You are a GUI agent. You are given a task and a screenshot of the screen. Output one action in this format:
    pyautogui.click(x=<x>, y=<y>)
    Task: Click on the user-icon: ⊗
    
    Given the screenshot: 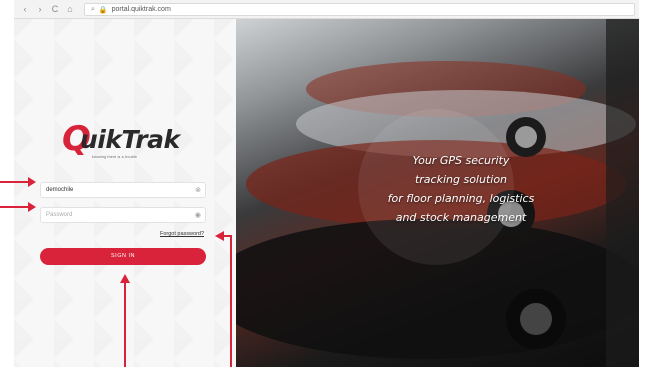 What is the action you would take?
    pyautogui.click(x=198, y=190)
    